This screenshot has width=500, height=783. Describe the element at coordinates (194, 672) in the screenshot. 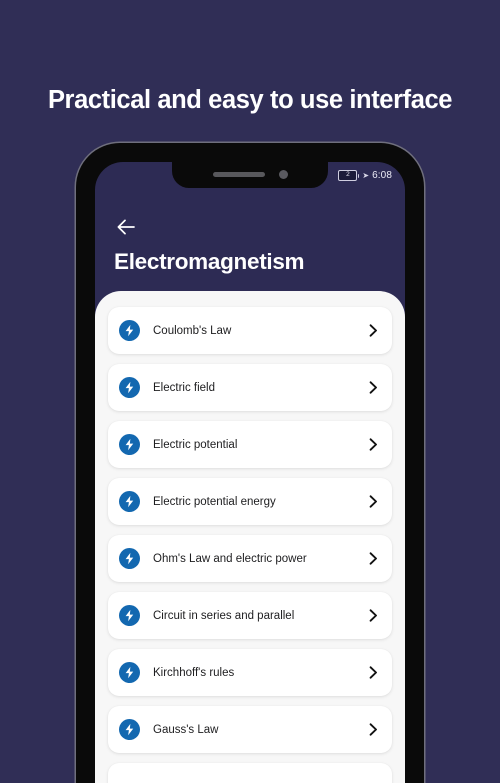

I see `list-item-label: Kirchhoff's rules` at that location.